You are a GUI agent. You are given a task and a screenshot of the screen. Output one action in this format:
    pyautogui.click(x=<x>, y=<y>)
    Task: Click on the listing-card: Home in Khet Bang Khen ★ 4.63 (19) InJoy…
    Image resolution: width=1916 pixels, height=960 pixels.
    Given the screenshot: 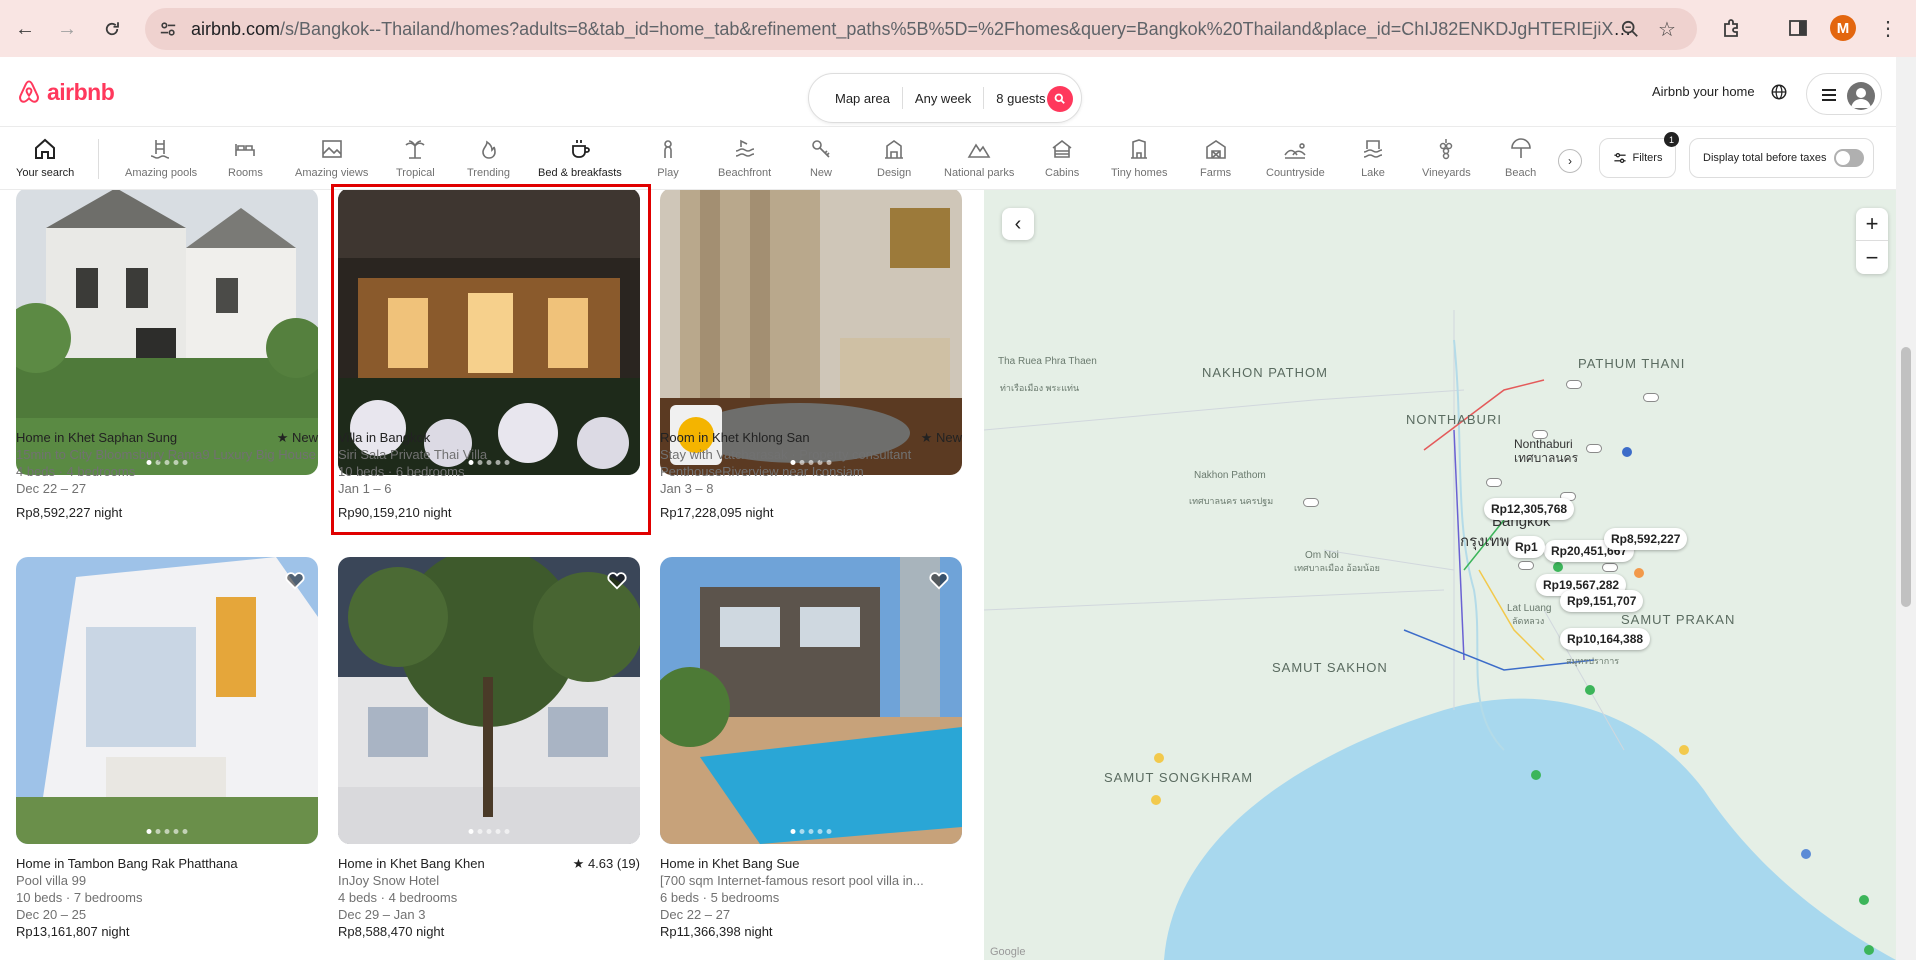 What is the action you would take?
    pyautogui.click(x=489, y=748)
    